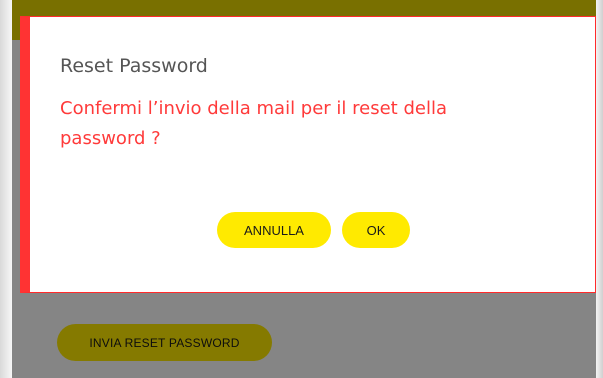 The image size is (603, 378). What do you see at coordinates (6, 189) in the screenshot?
I see `window-shadow-left` at bounding box center [6, 189].